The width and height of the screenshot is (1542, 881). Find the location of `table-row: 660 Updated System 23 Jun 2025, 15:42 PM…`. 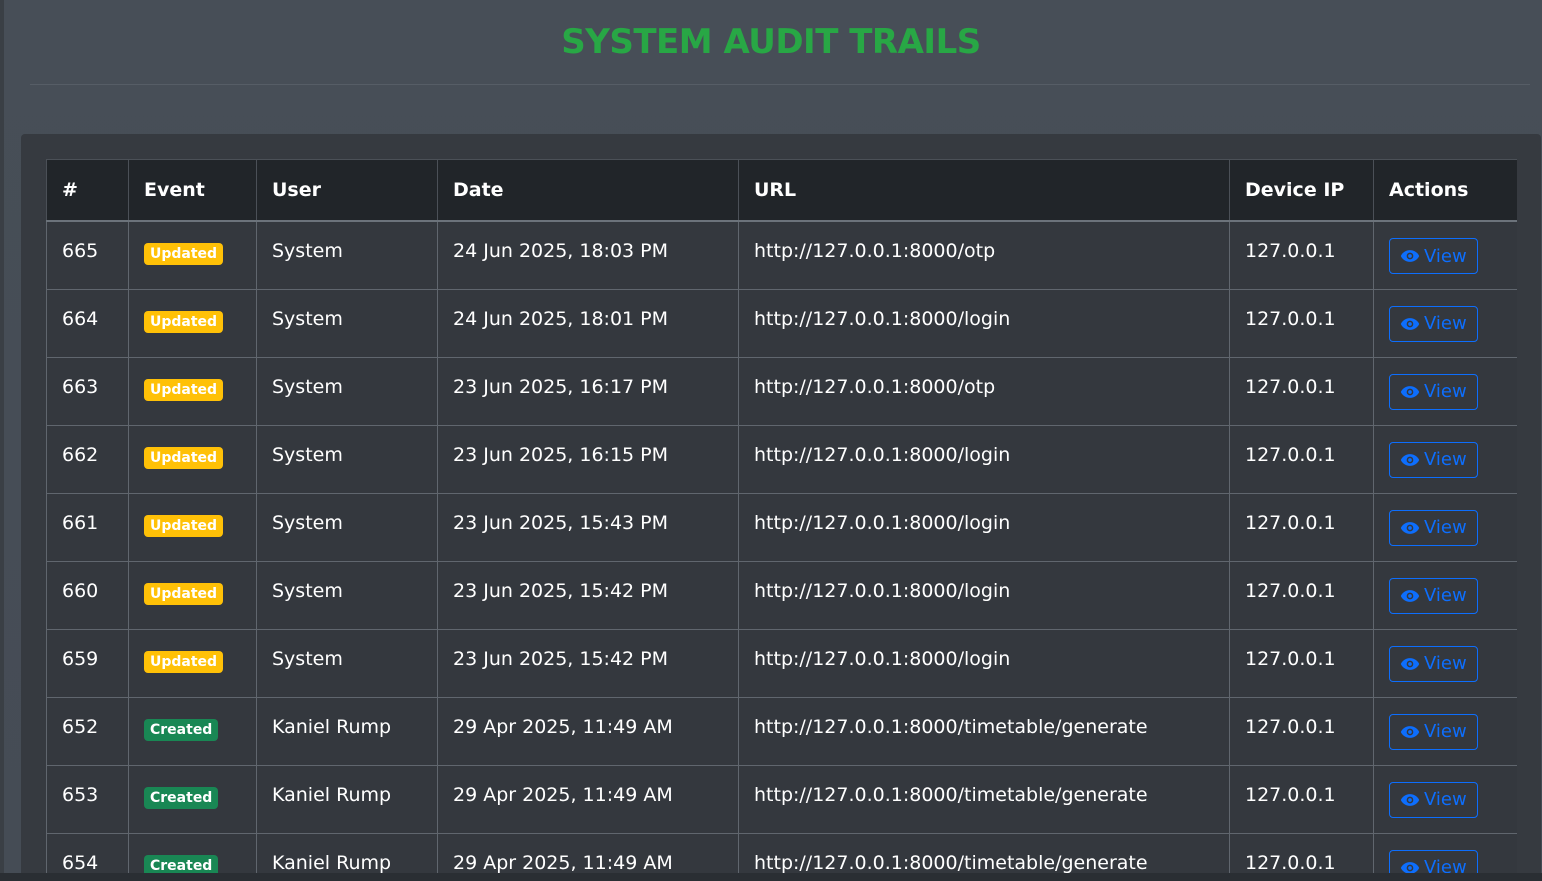

table-row: 660 Updated System 23 Jun 2025, 15:42 PM… is located at coordinates (781, 595).